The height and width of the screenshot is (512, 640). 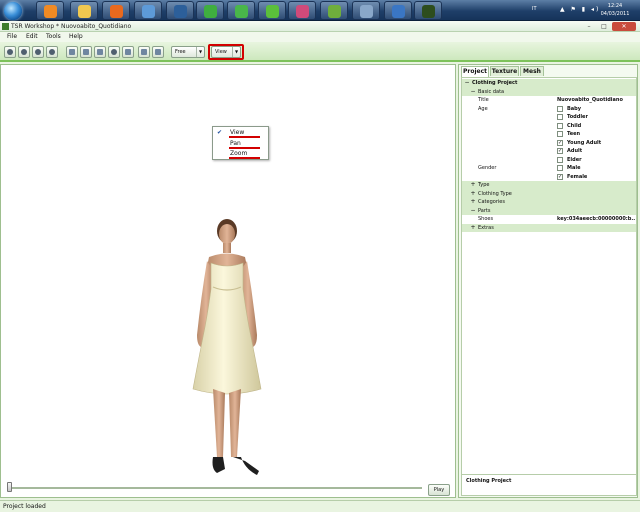 What do you see at coordinates (86, 52) in the screenshot?
I see `texture-button` at bounding box center [86, 52].